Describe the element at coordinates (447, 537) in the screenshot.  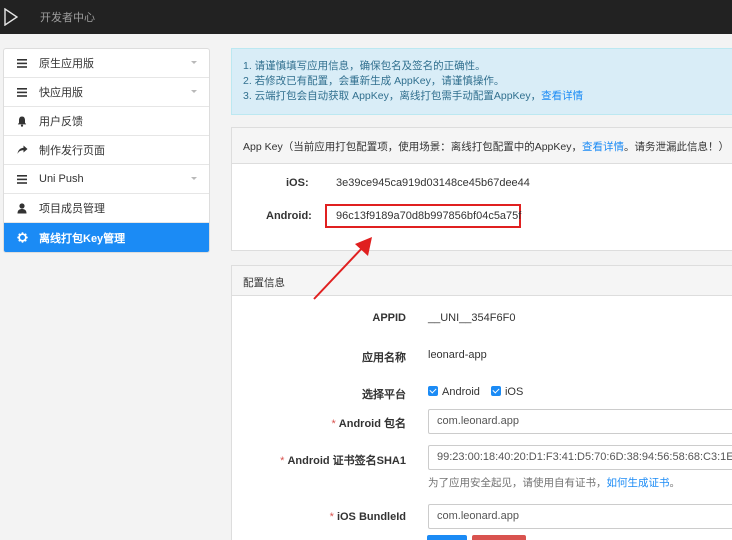
I see `save-button` at that location.